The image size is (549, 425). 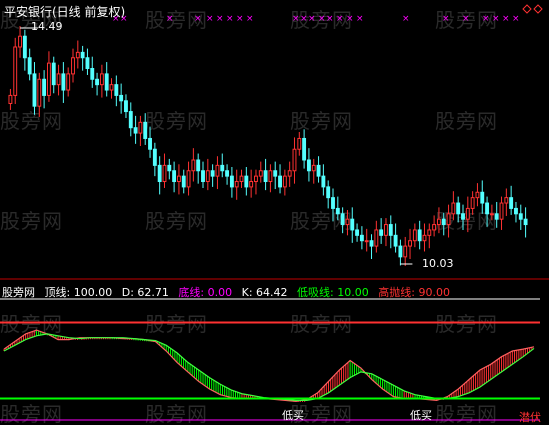 What do you see at coordinates (272, 292) in the screenshot?
I see `legend-value: 64.42` at bounding box center [272, 292].